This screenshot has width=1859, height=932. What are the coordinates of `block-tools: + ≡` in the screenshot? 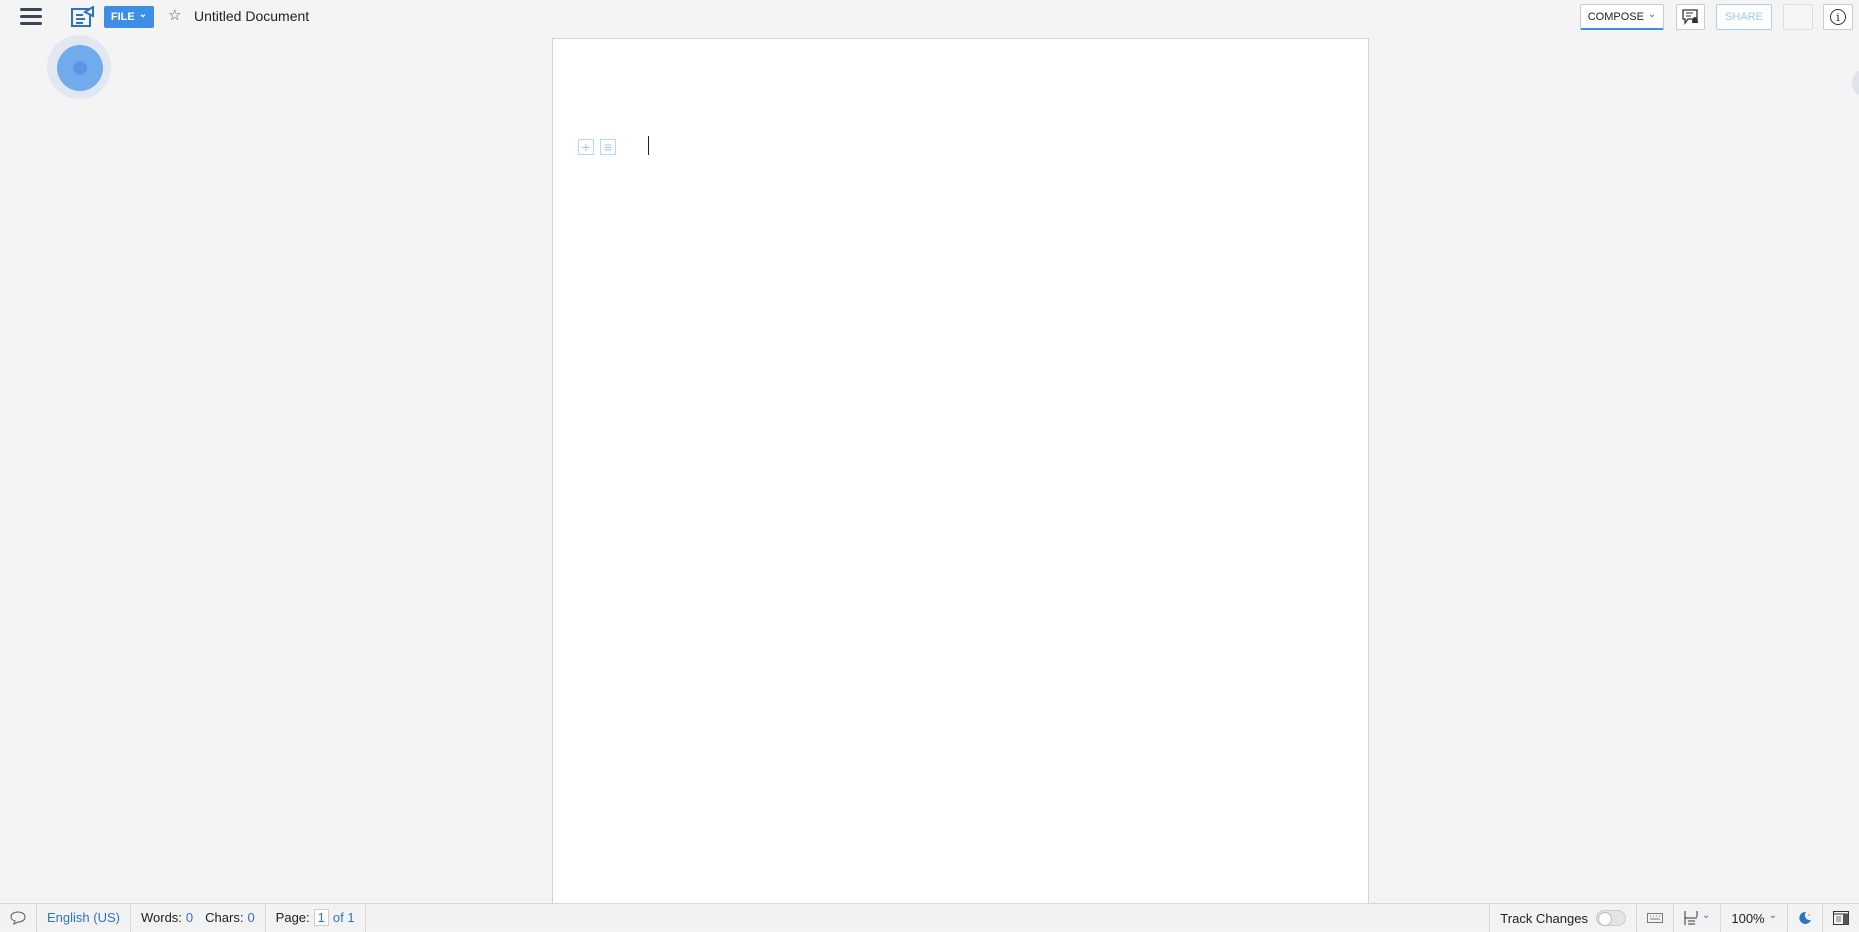 It's located at (597, 147).